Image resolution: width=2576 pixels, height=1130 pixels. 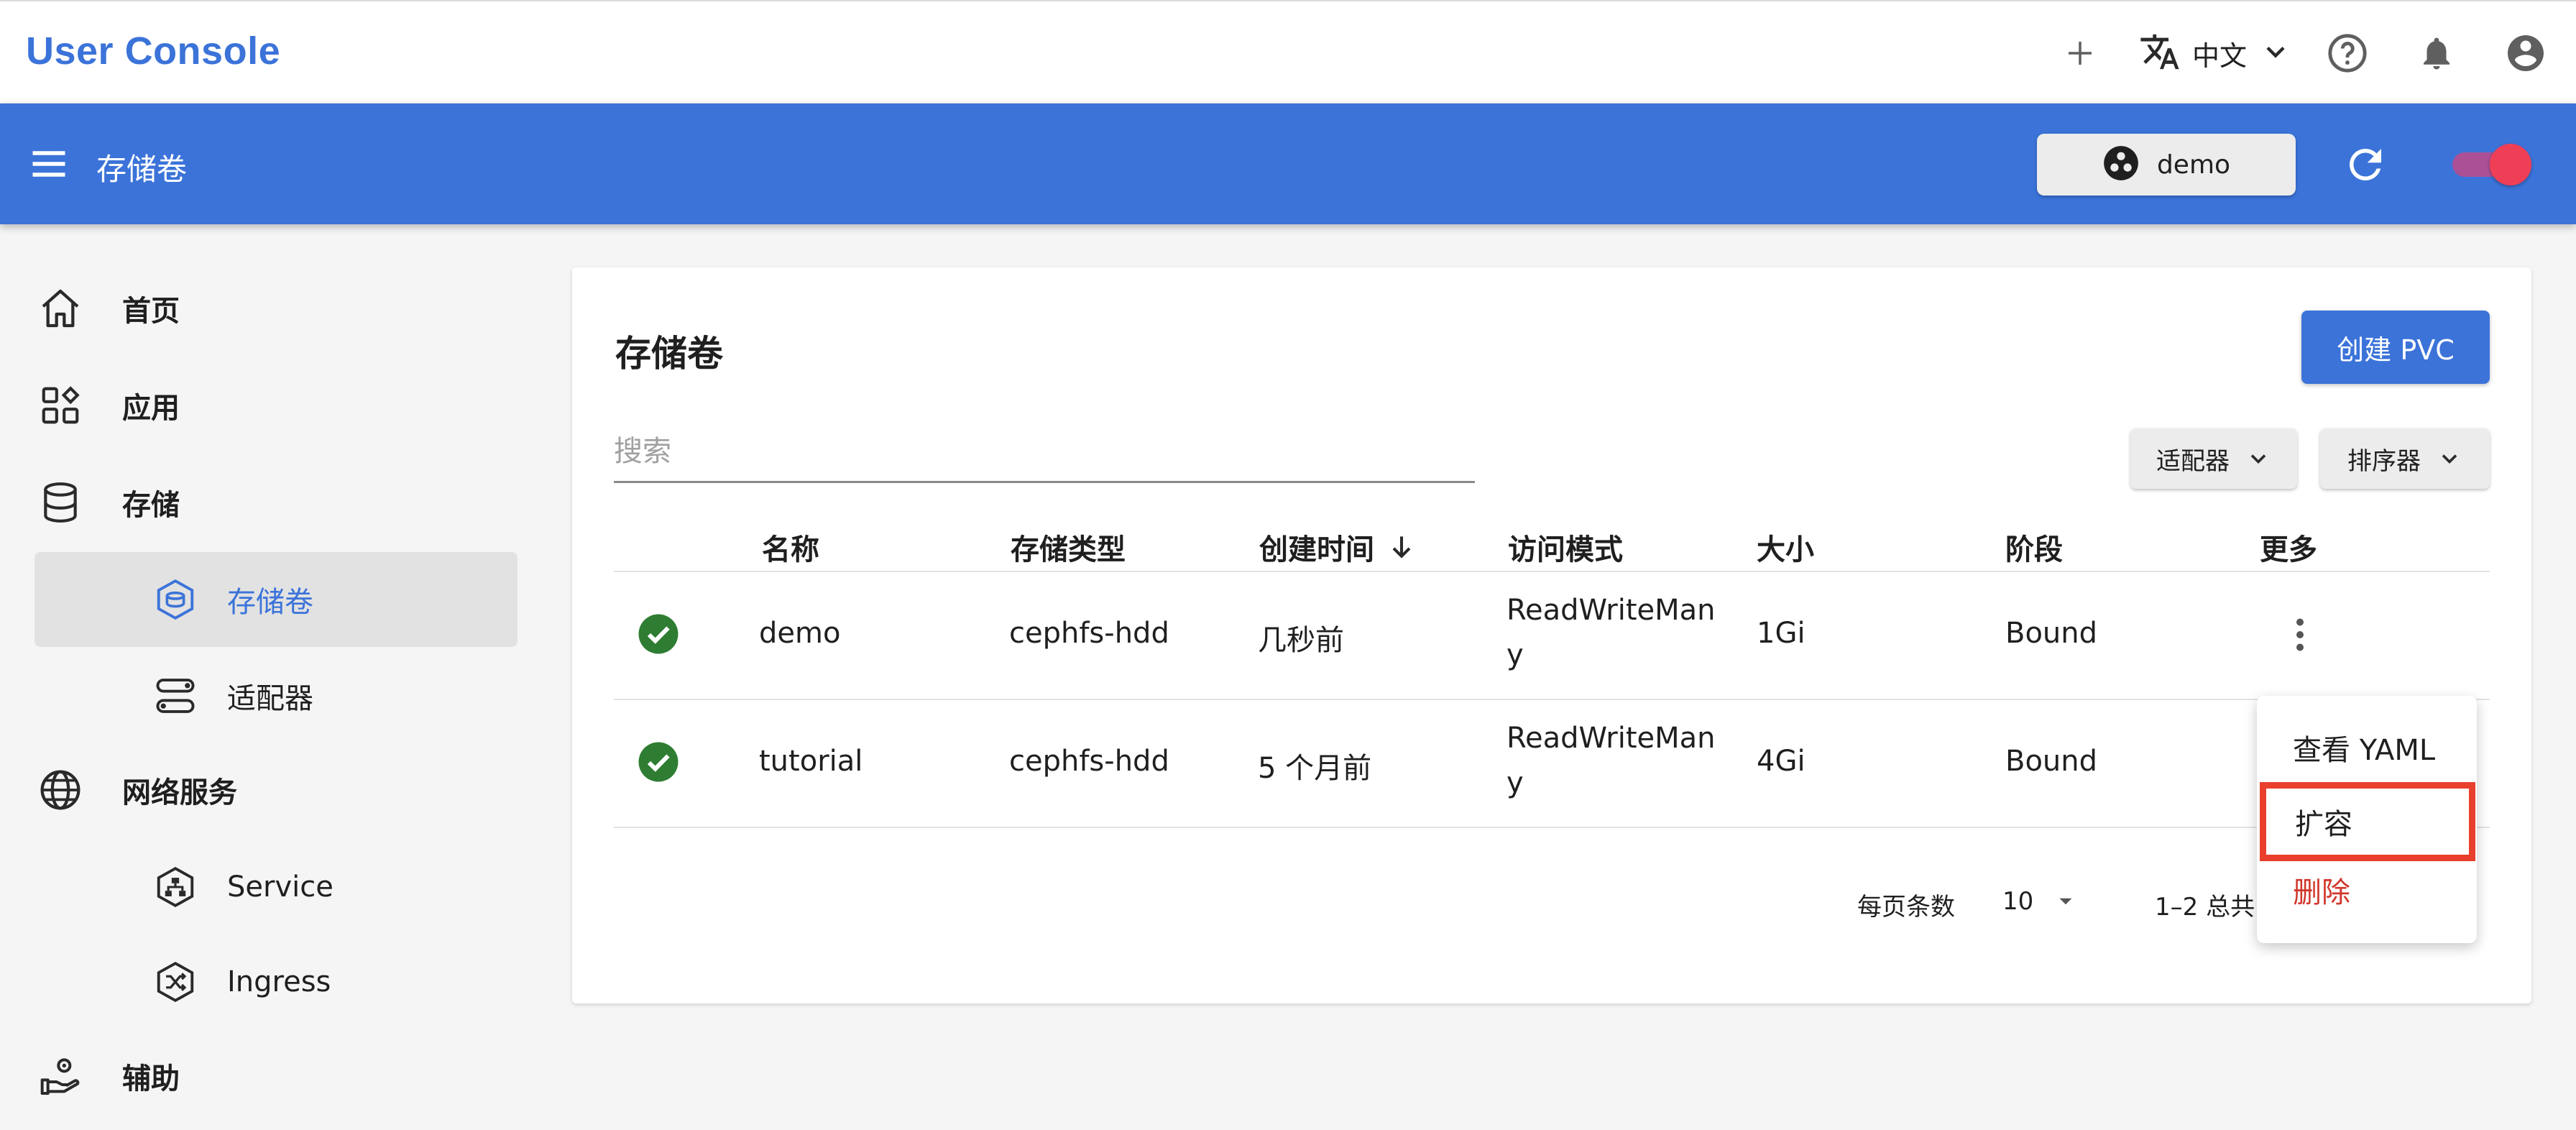 What do you see at coordinates (2193, 165) in the screenshot?
I see `namespace-label: demo` at bounding box center [2193, 165].